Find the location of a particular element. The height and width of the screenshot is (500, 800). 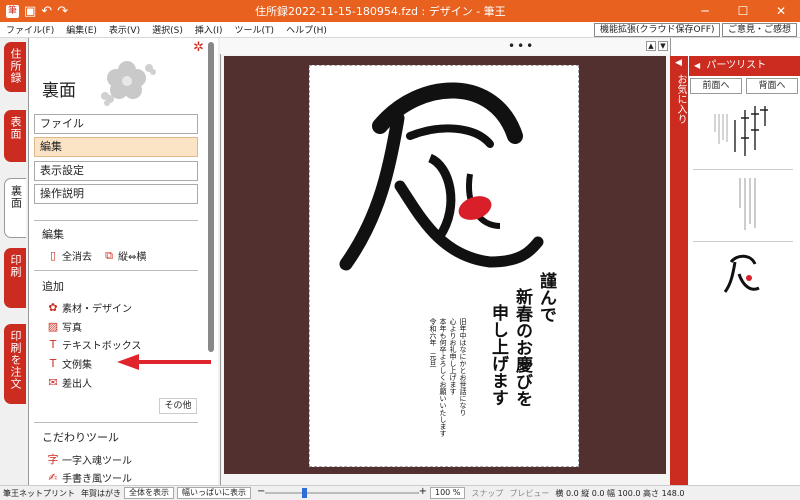

nav-edit-button: 編集 is located at coordinates (116, 147).